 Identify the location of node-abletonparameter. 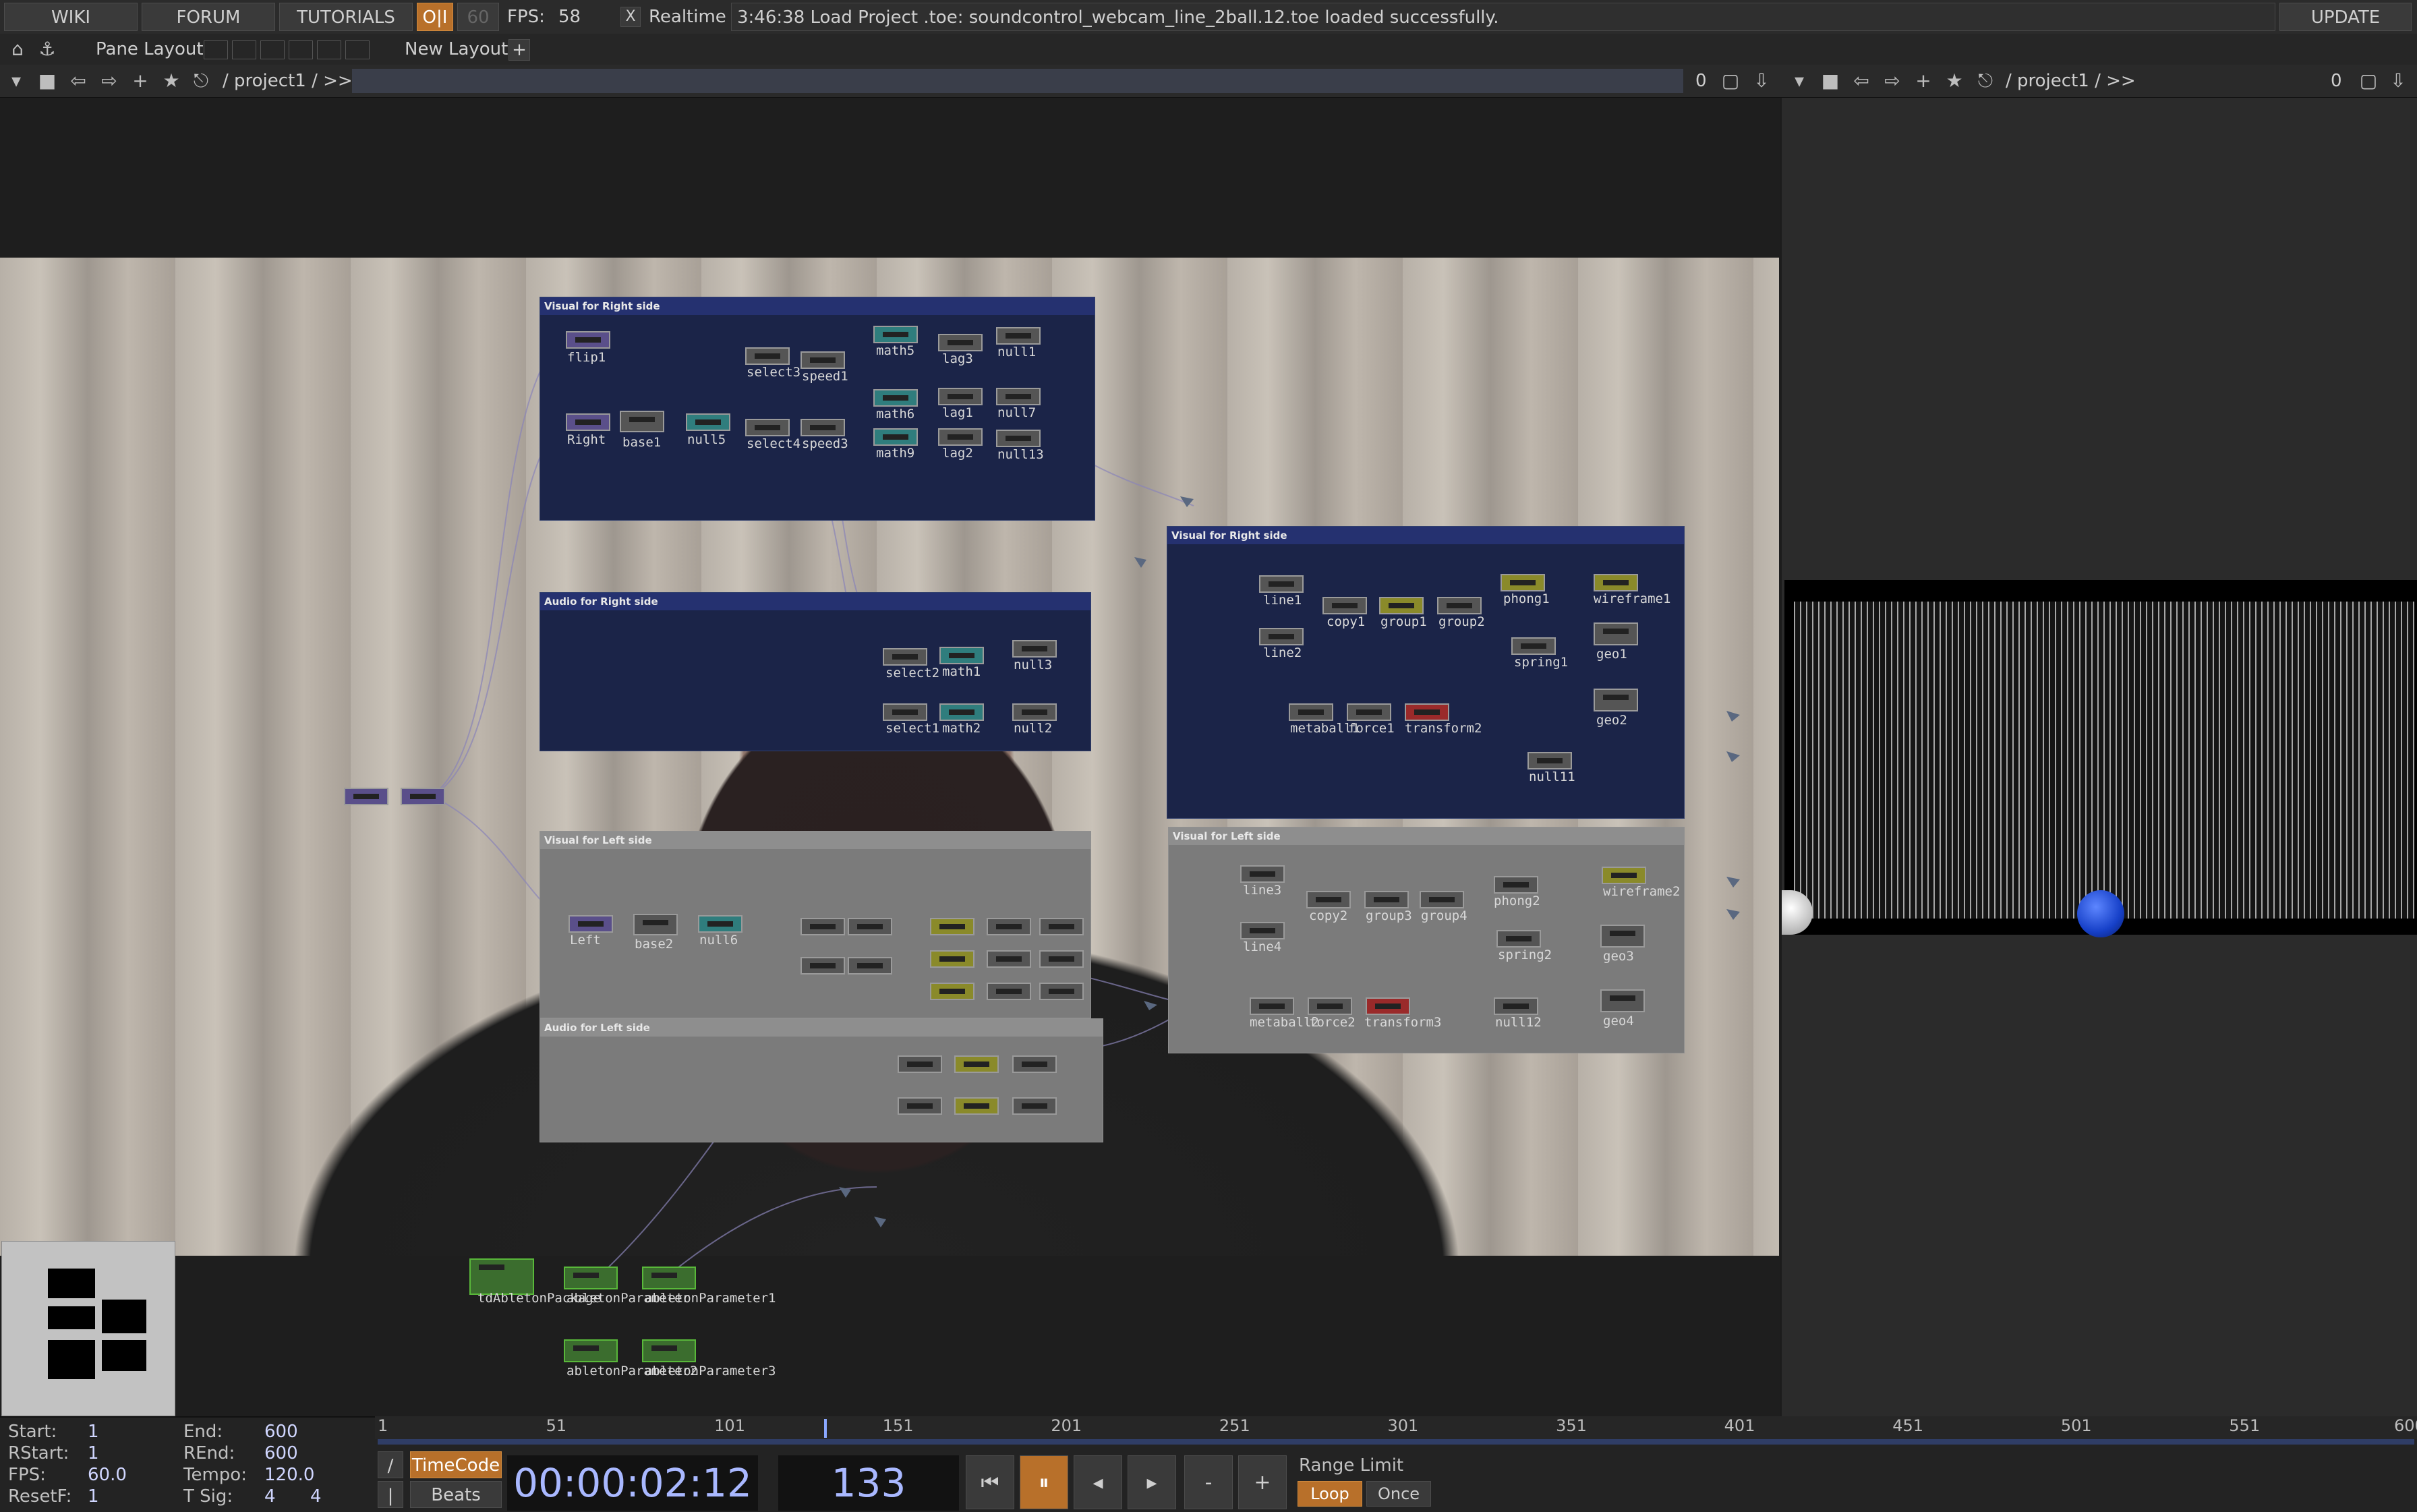
(591, 1278).